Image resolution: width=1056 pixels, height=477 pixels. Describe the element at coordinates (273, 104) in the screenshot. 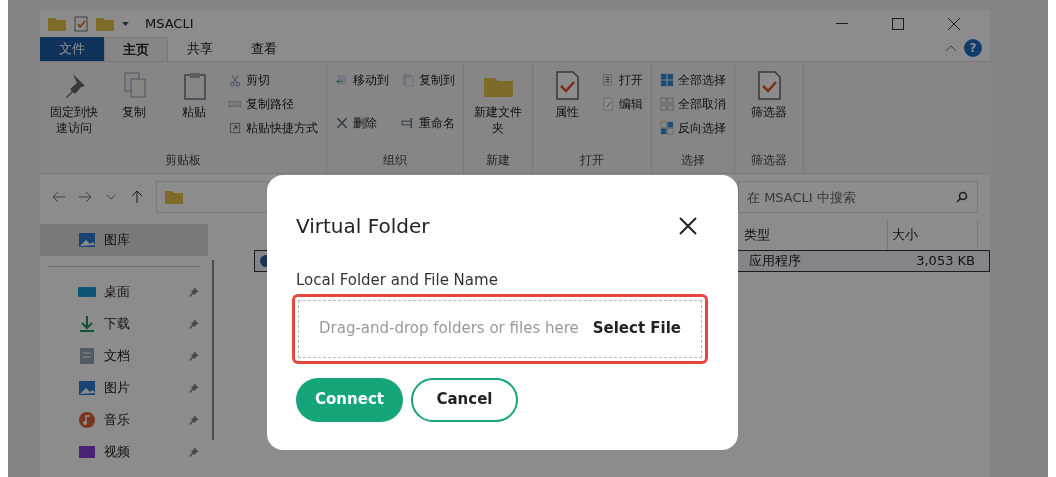

I see `ribbon-button: 复制路径` at that location.